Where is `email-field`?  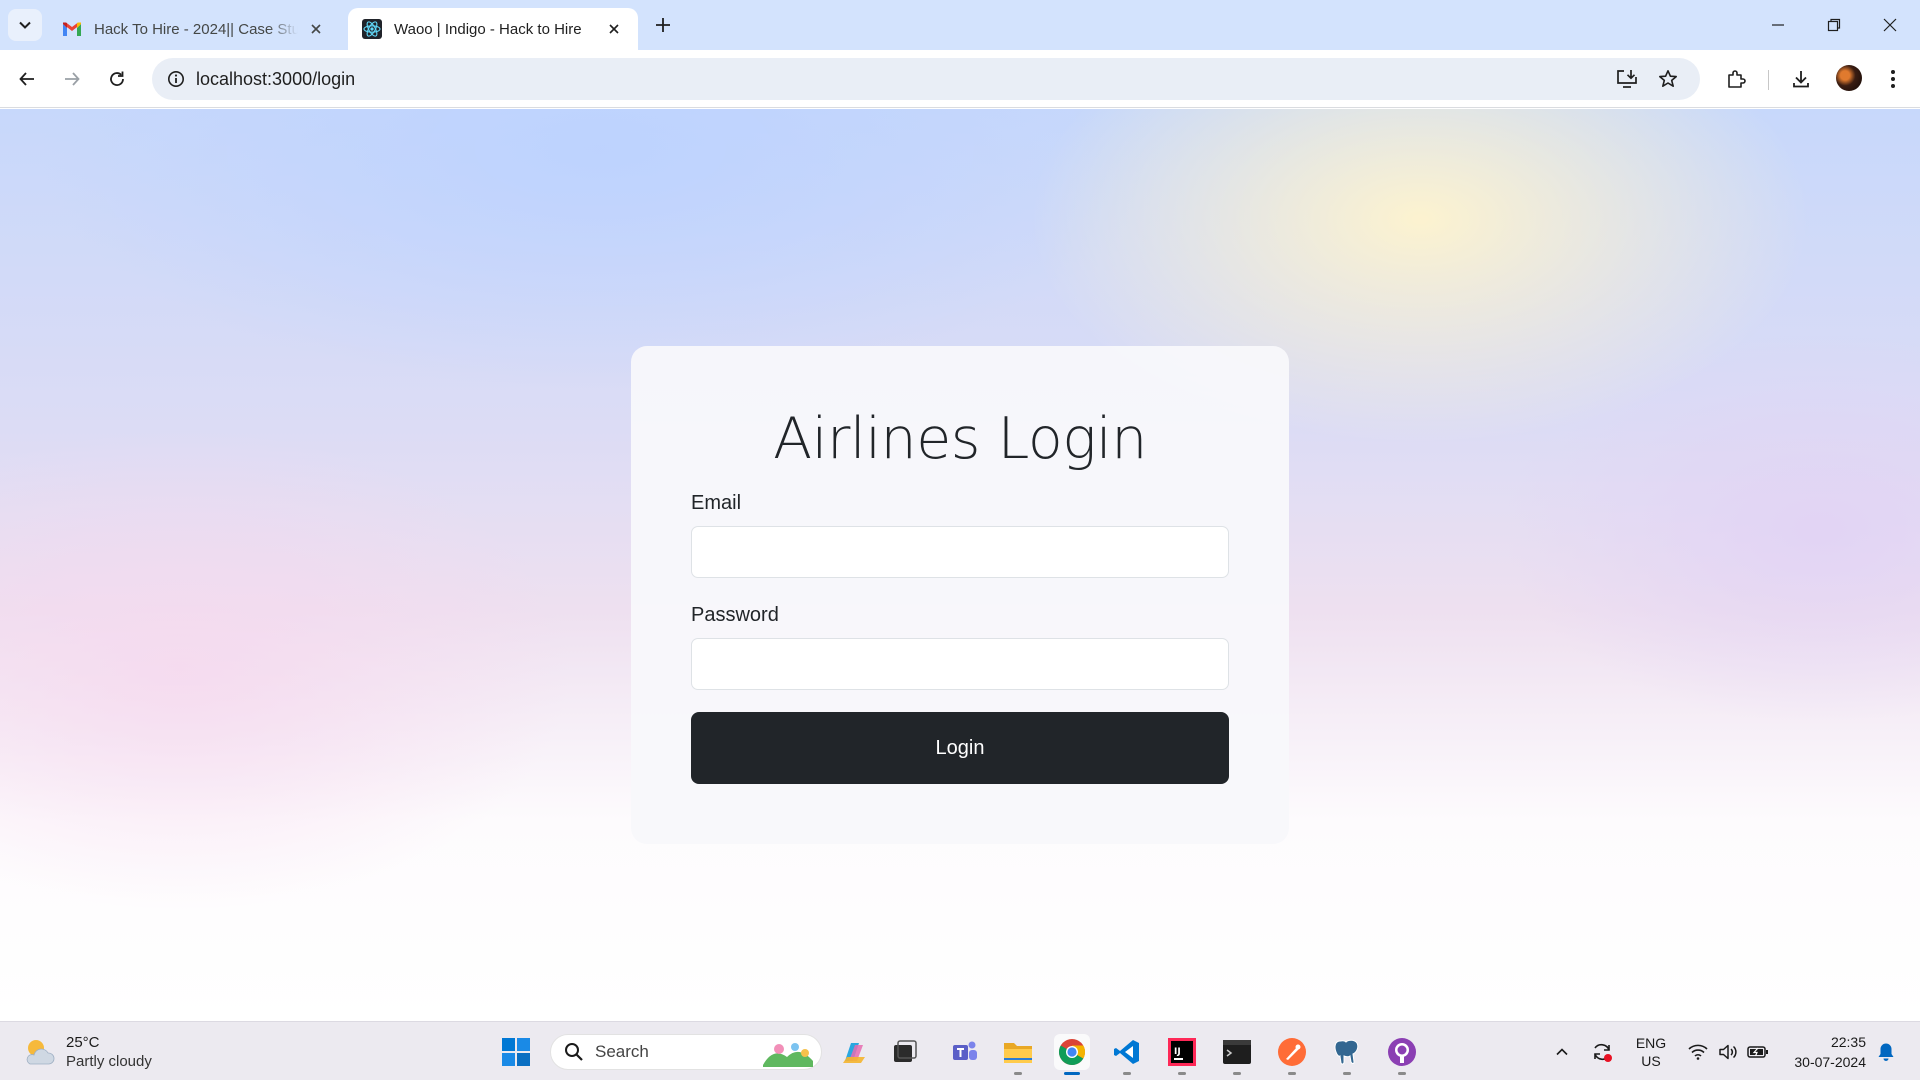
email-field is located at coordinates (960, 552).